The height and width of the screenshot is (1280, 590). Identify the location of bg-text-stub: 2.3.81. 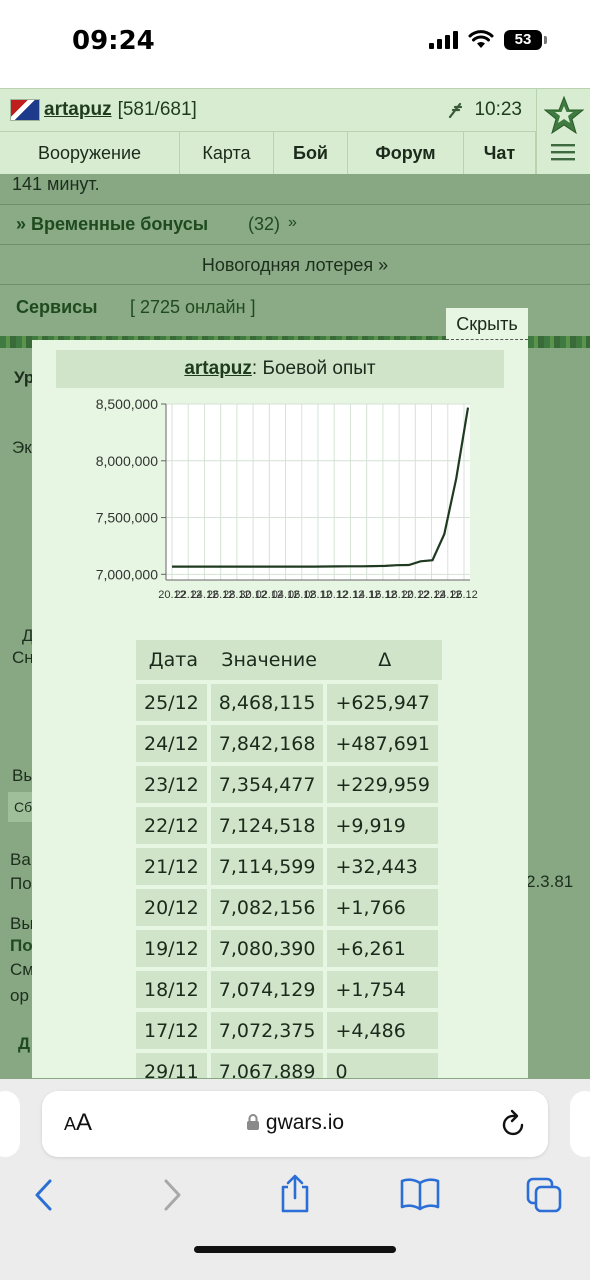
(550, 881).